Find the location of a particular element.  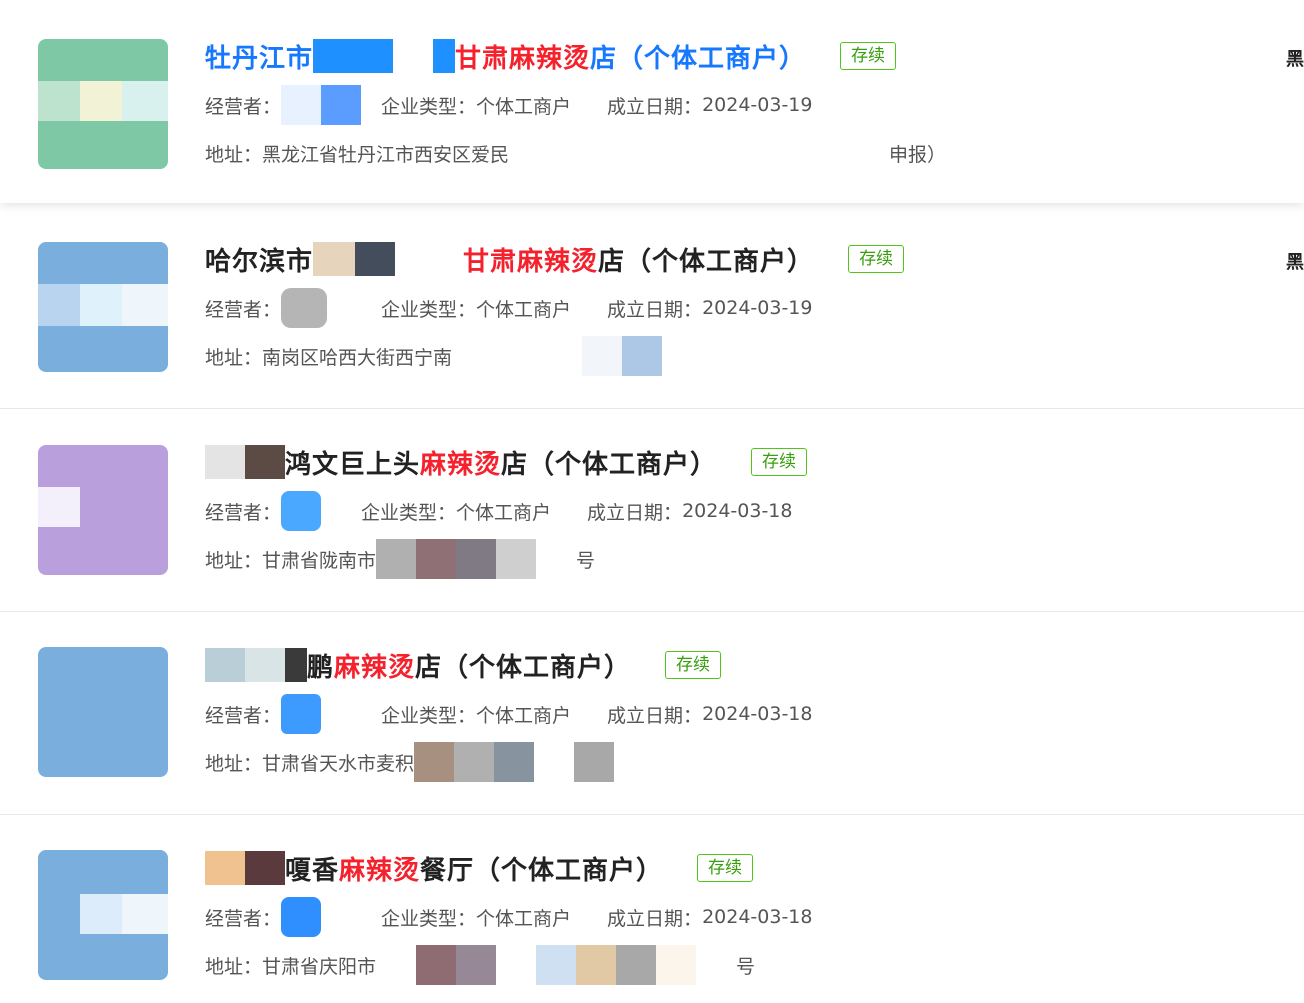

company-name: 鸿文巨上头 麻辣烫 店（个体工商户） is located at coordinates (461, 462).